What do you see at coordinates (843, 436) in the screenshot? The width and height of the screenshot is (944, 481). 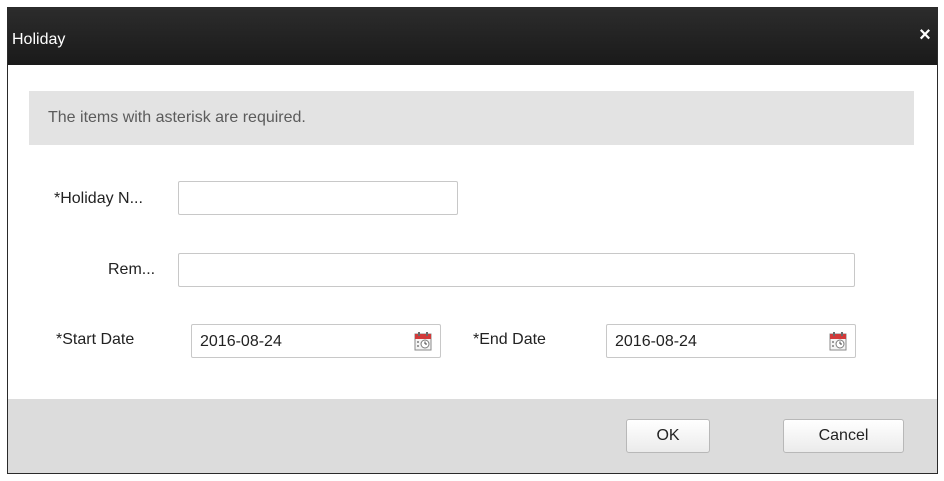 I see `cancel-button: Cancel` at bounding box center [843, 436].